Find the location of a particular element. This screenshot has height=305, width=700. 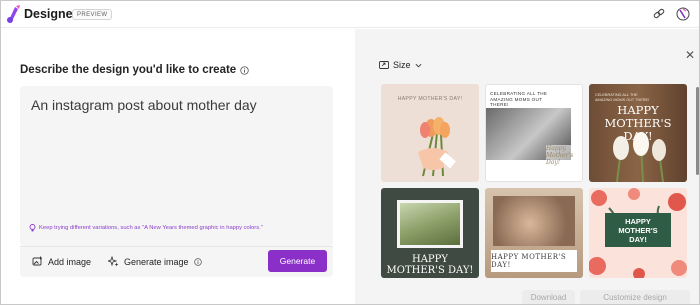

hugging-family-photo is located at coordinates (534, 221).